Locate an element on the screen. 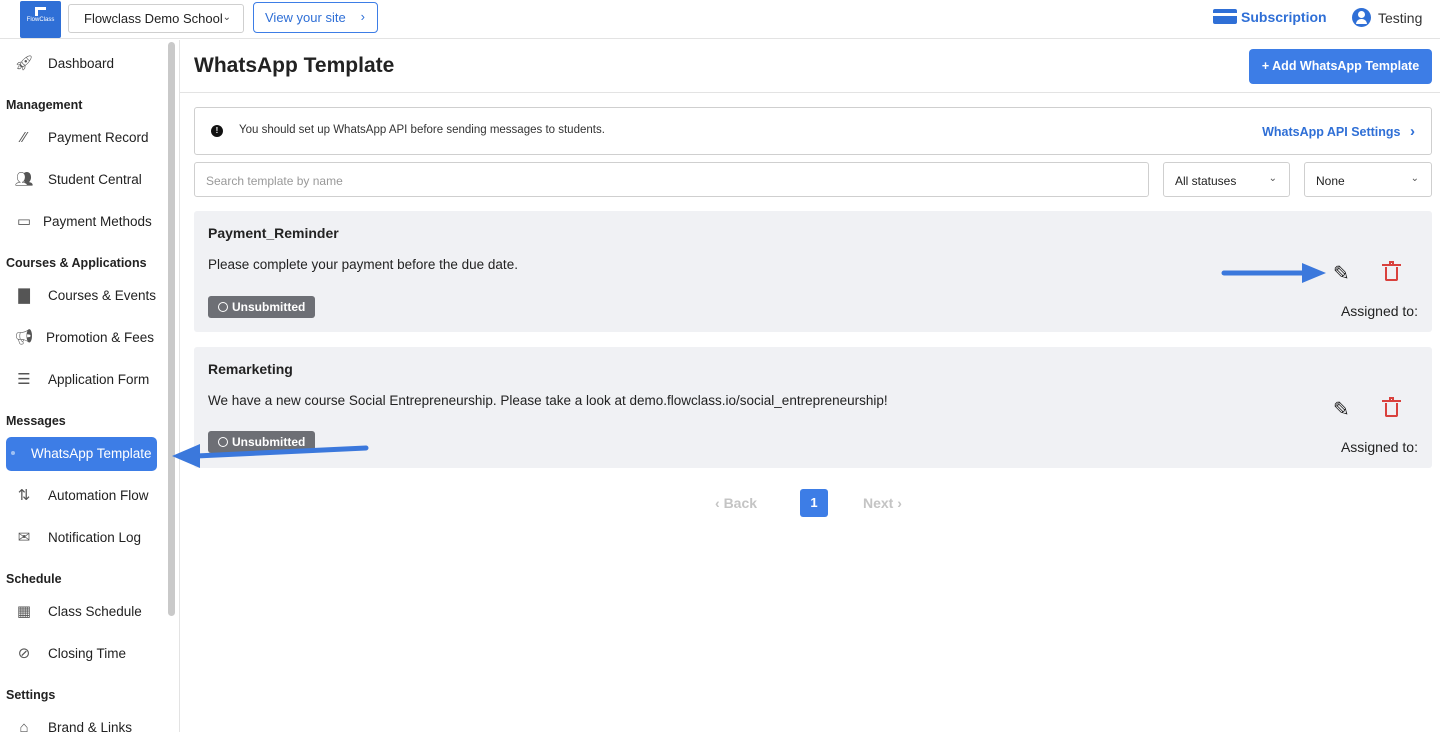 The image size is (1440, 745). add-whatsapp-template-button: + Add WhatsApp Template is located at coordinates (1340, 66).